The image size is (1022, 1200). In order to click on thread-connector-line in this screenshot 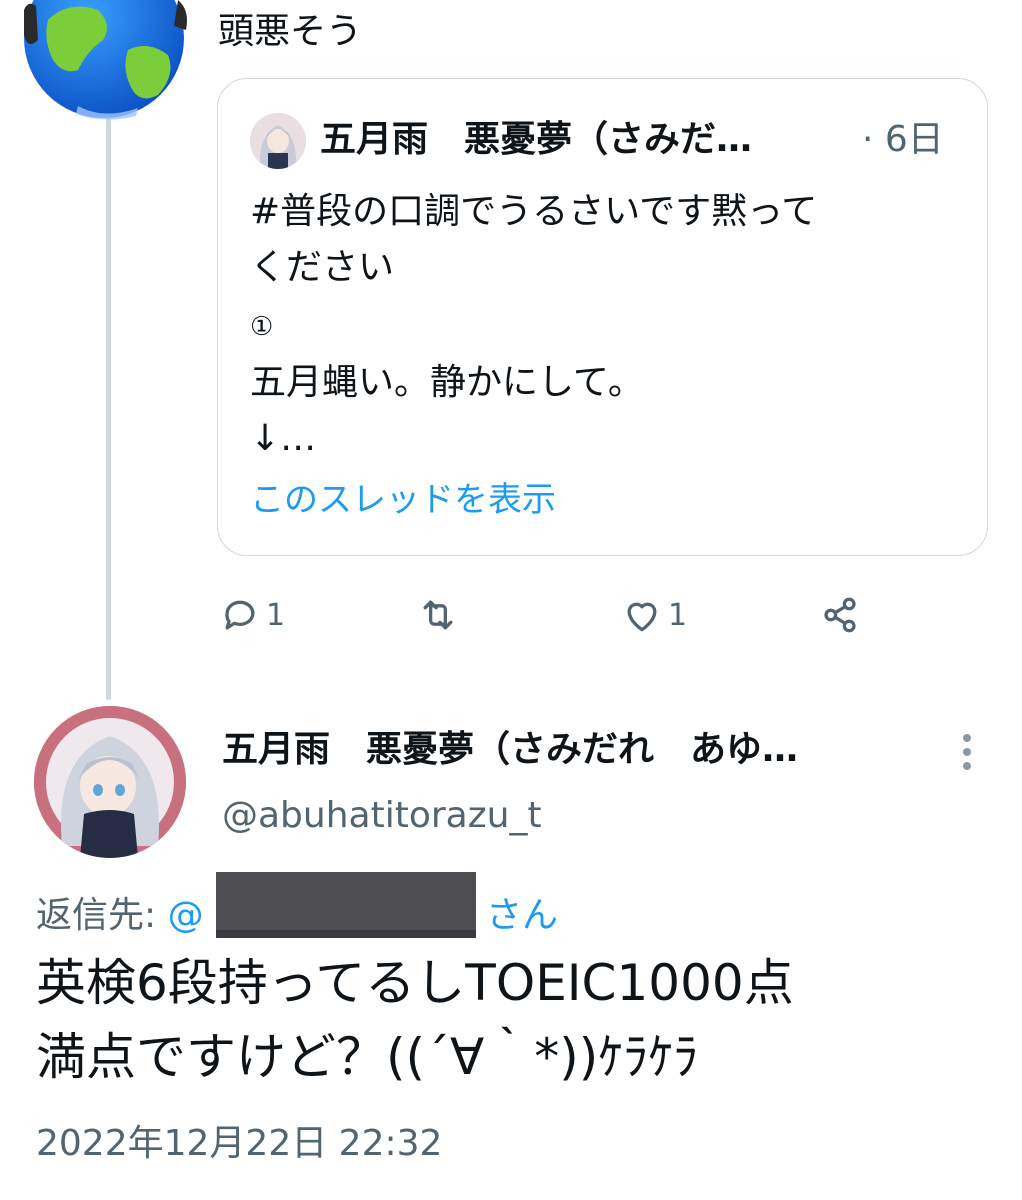, I will do `click(108, 409)`.